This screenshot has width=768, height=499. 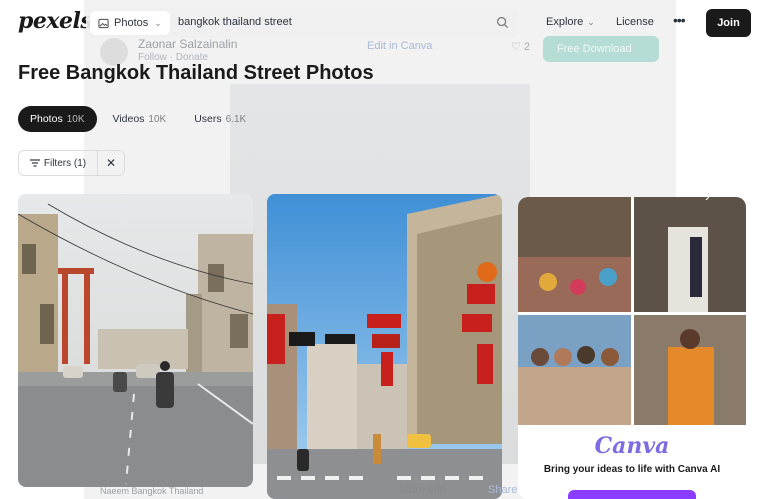 I want to click on photo-caption: Naeem Bangkok Thailand, so click(x=152, y=491).